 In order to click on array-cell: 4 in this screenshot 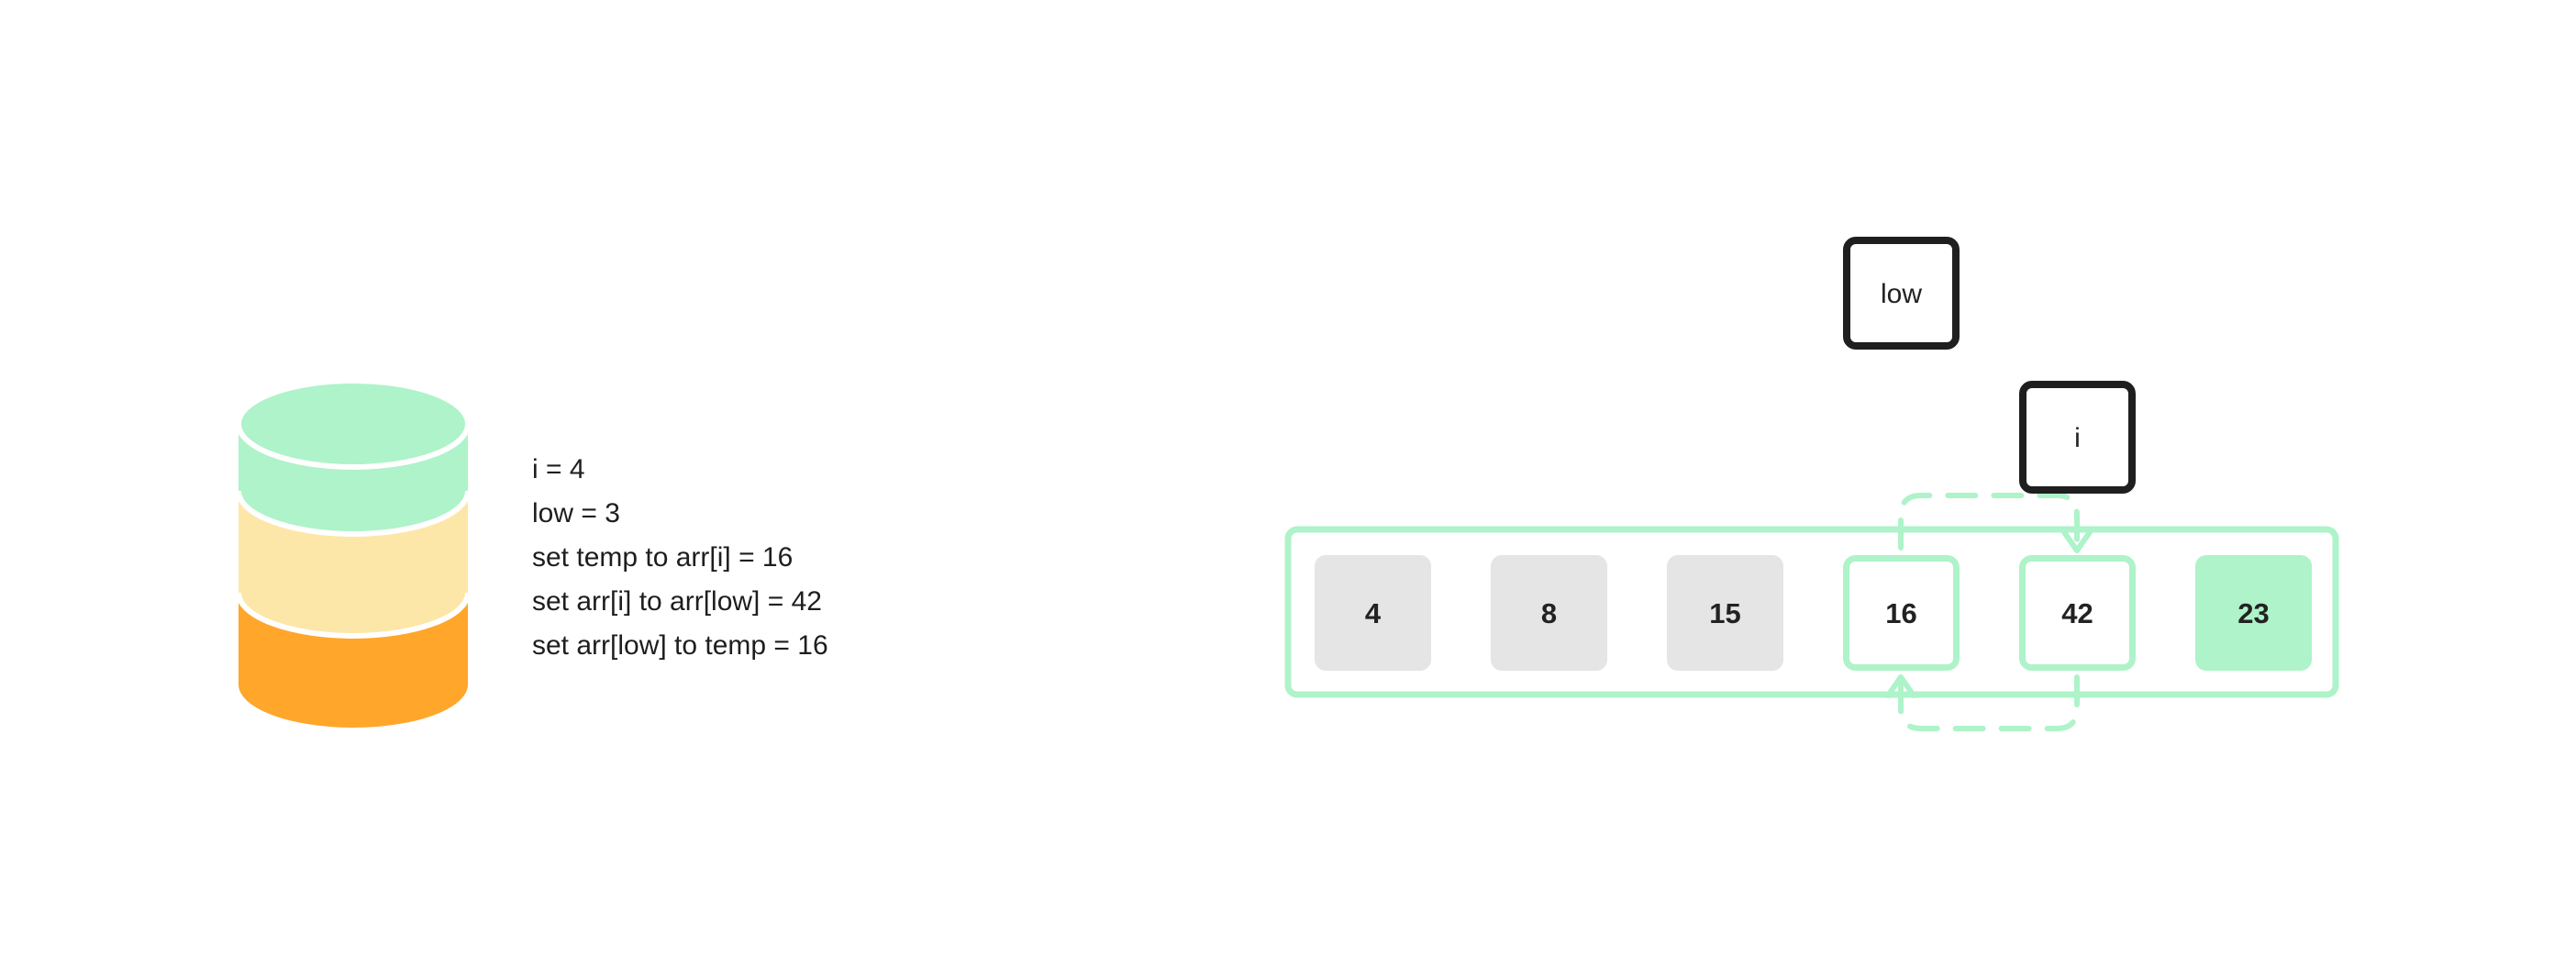, I will do `click(1373, 613)`.